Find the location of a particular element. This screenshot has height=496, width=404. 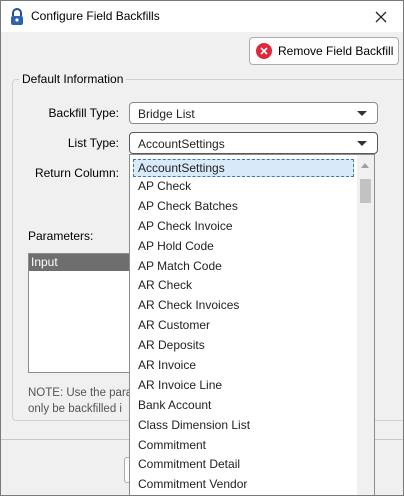

remove-field-backfill-label: Remove Field Backfill is located at coordinates (336, 51).